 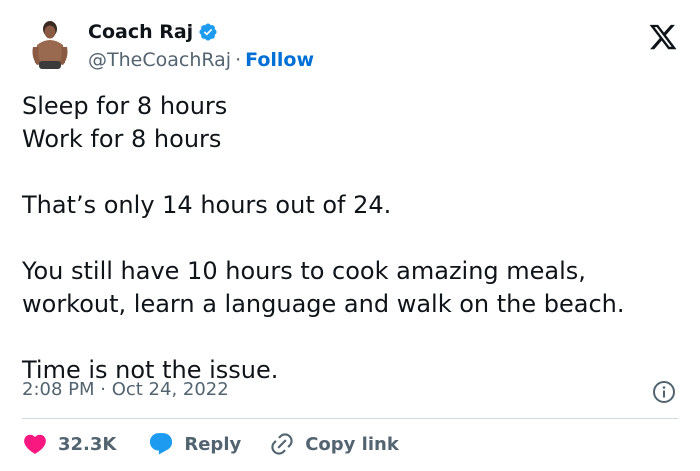 What do you see at coordinates (282, 444) in the screenshot?
I see `link-icon` at bounding box center [282, 444].